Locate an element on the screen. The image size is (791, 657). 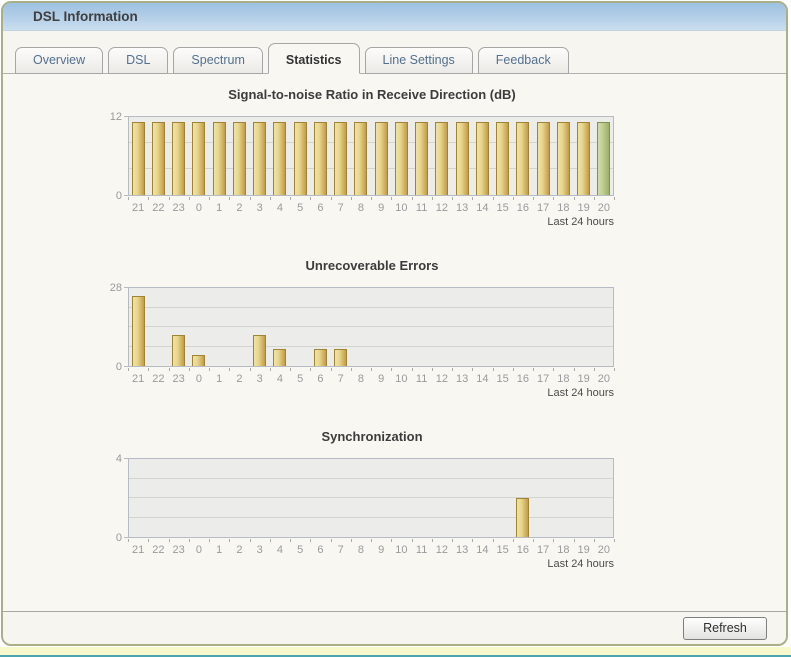
tab-dsl: DSL is located at coordinates (138, 60).